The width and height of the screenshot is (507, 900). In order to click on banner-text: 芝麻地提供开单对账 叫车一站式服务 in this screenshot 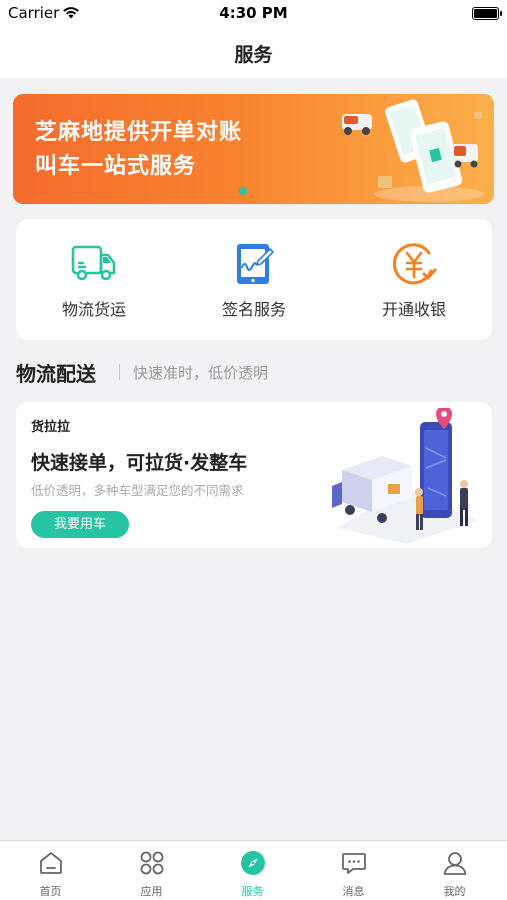, I will do `click(138, 150)`.